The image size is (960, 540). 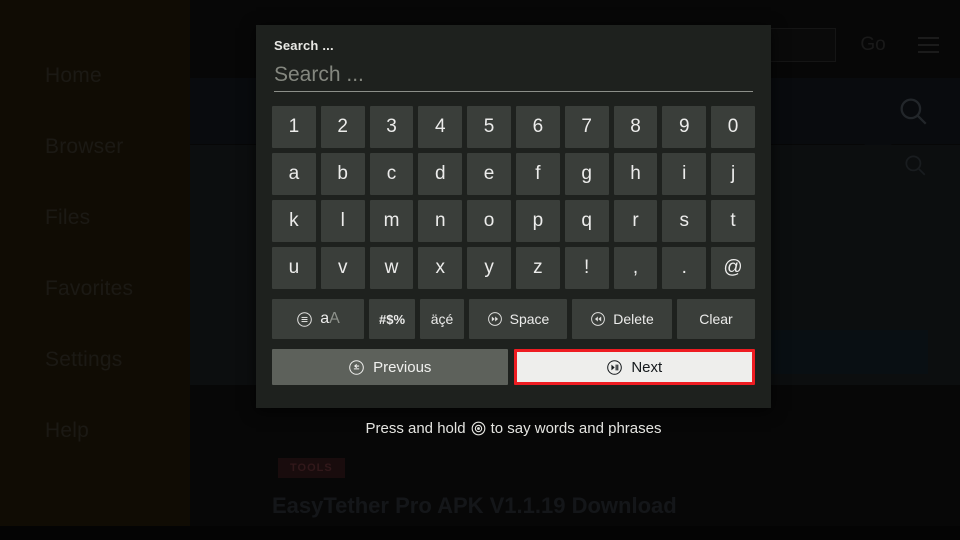 I want to click on key-r: r, so click(x=635, y=221).